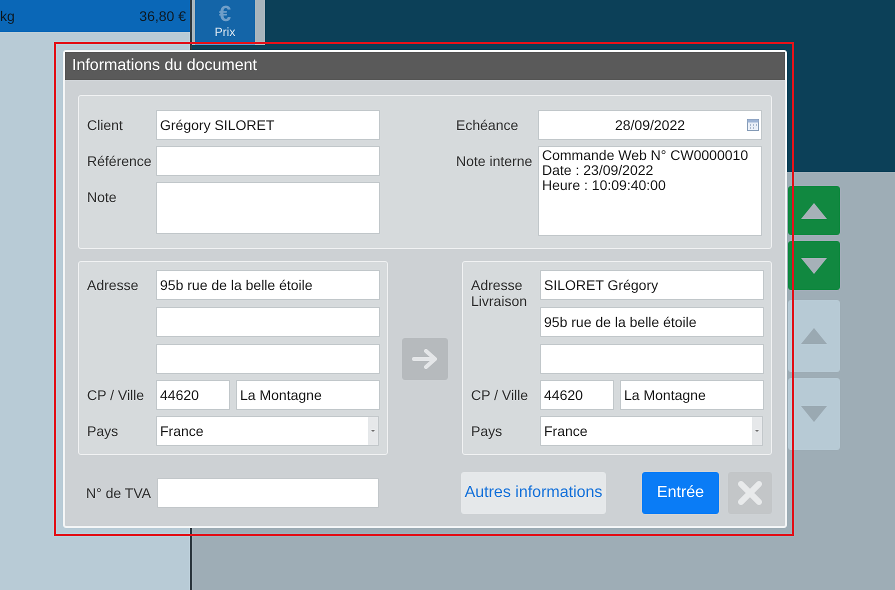 The height and width of the screenshot is (590, 895). What do you see at coordinates (113, 284) in the screenshot?
I see `field-label: Adresse` at bounding box center [113, 284].